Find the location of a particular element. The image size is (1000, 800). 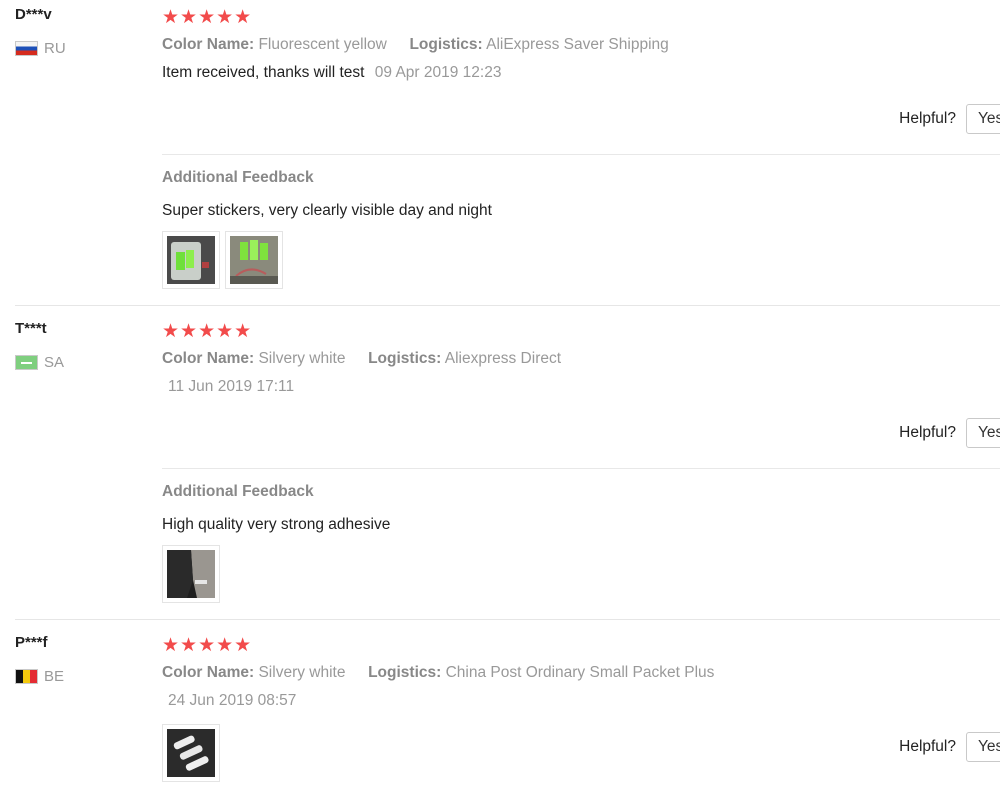

saudi-arabia-flag-icon is located at coordinates (26, 362).